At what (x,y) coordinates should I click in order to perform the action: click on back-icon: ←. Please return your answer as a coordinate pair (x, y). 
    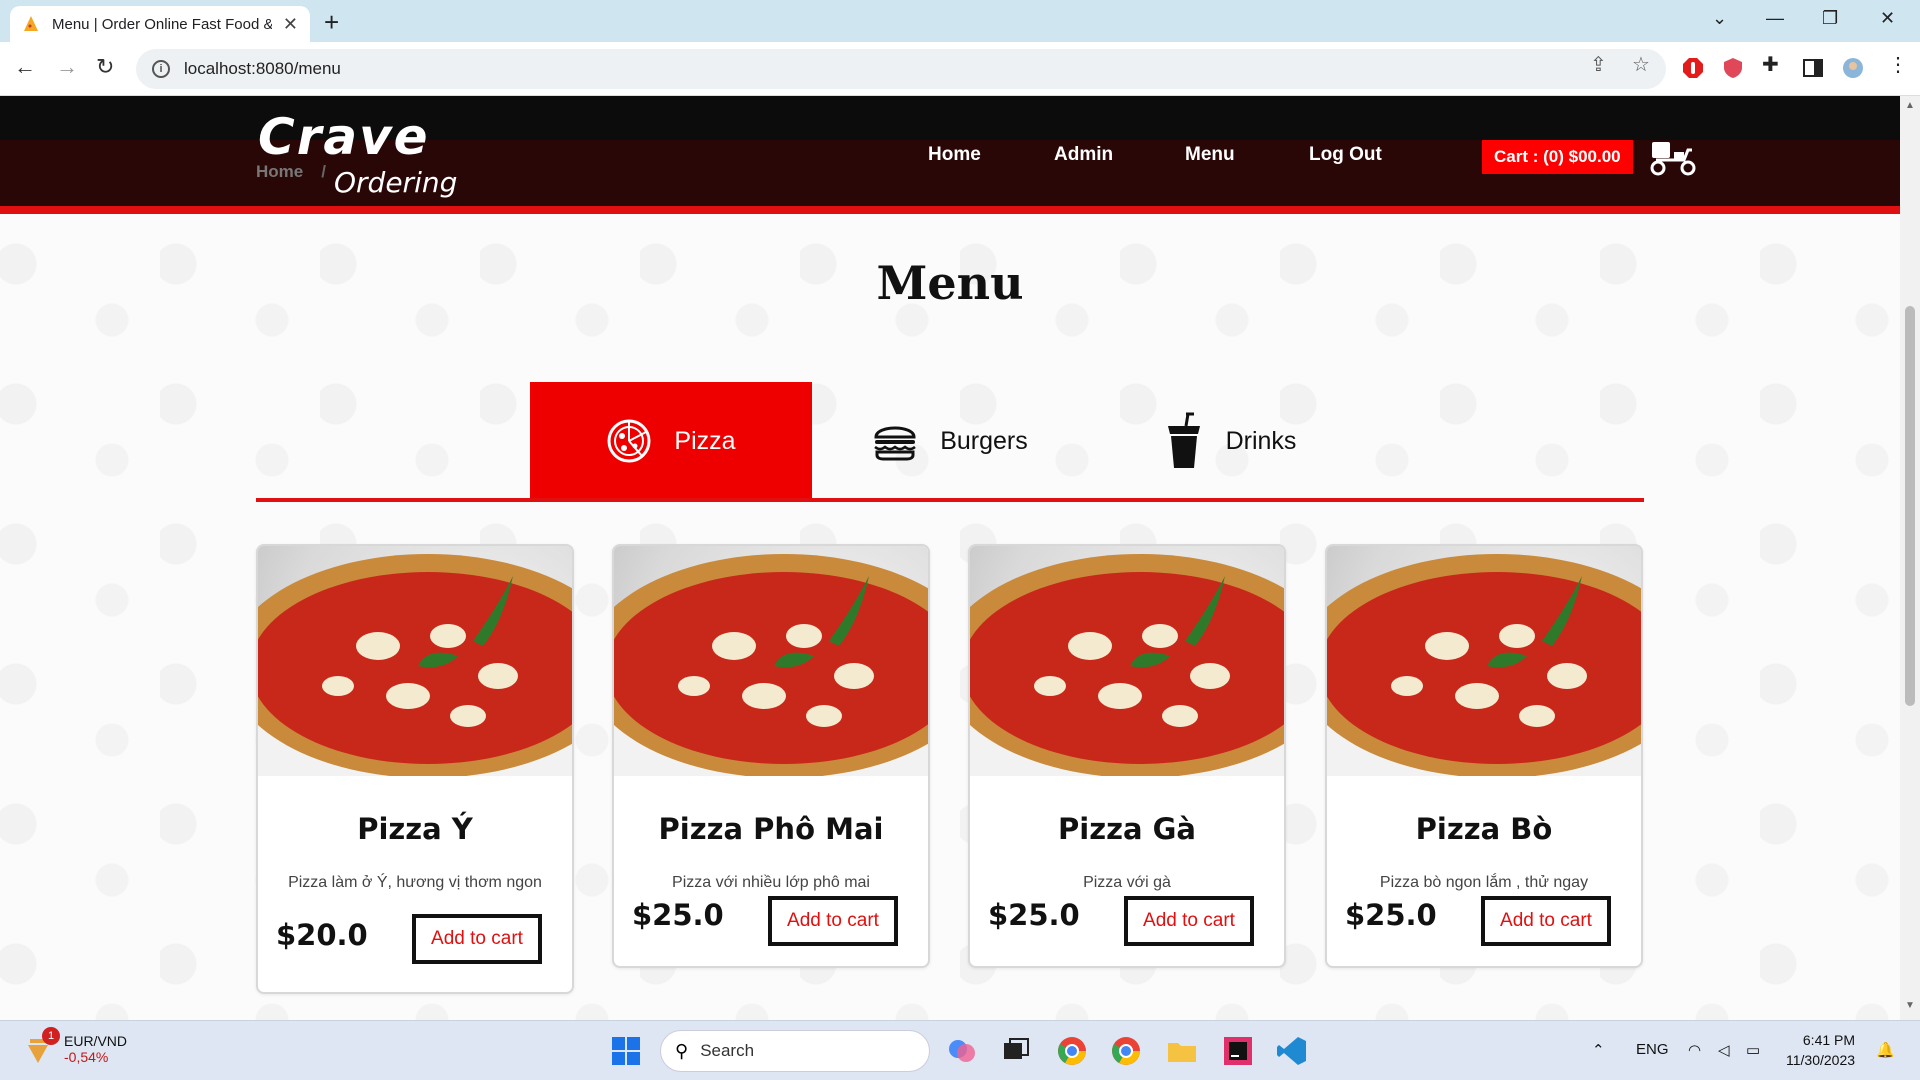
    Looking at the image, I should click on (25, 67).